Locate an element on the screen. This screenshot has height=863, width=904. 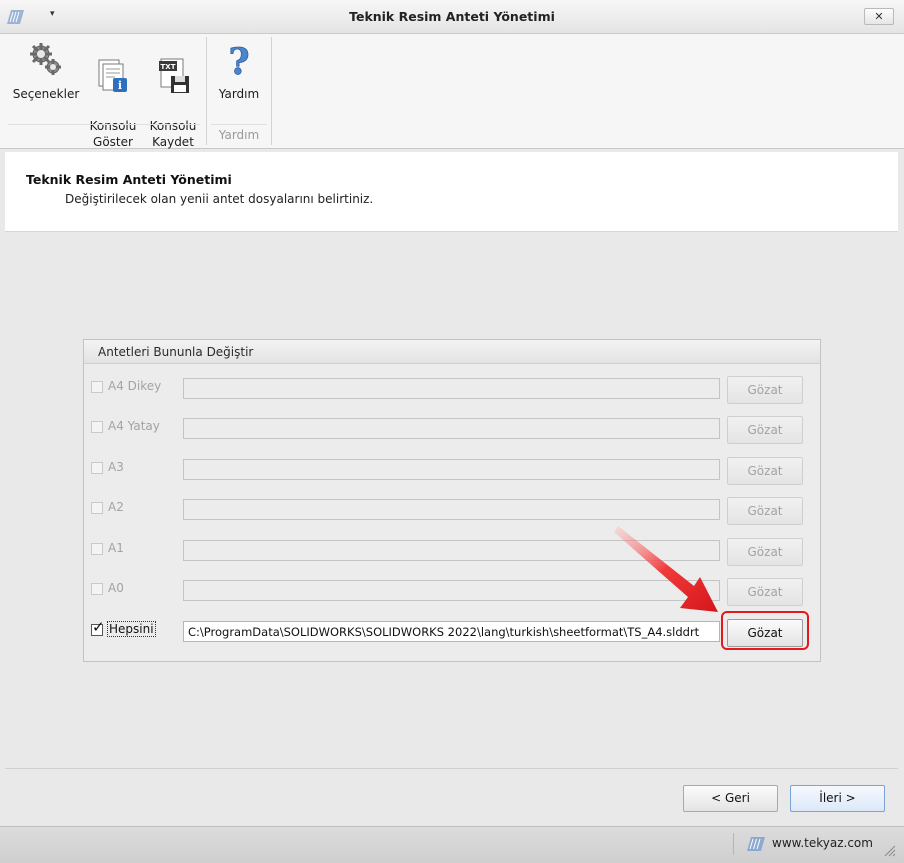
path-input-a3 is located at coordinates (451, 469).